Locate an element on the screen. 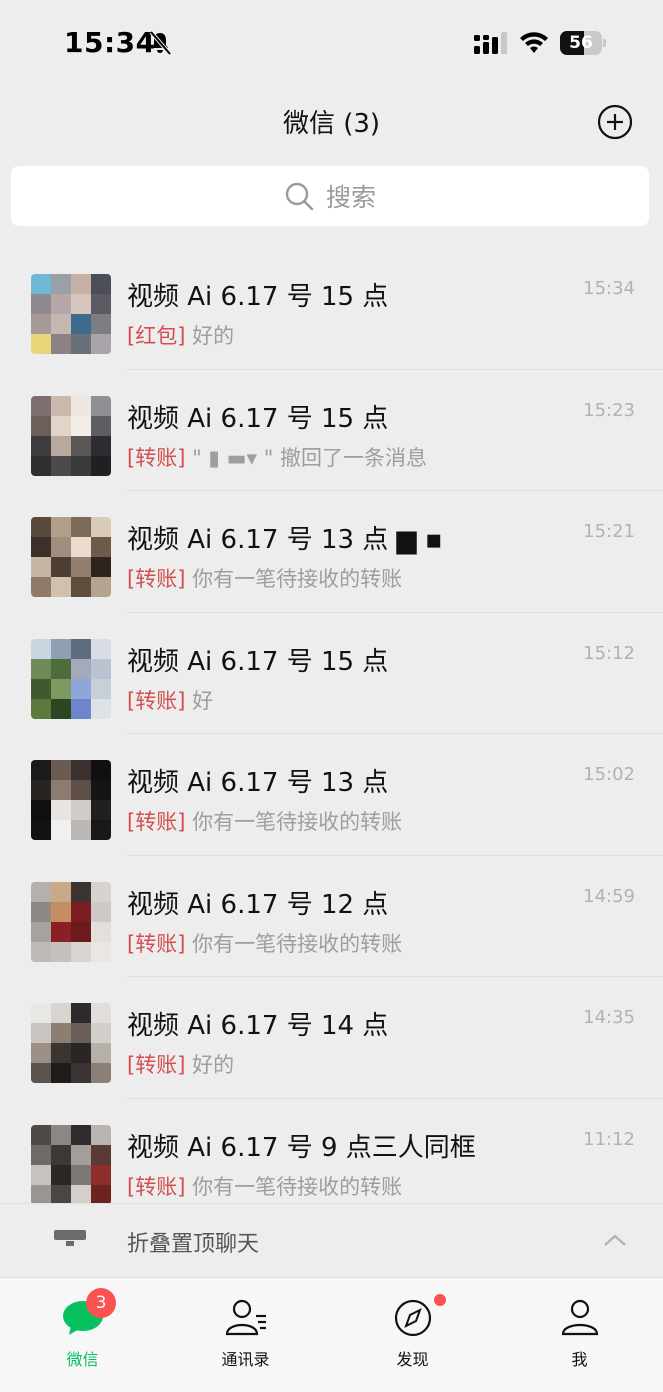  chat-row: 视频 Ai 6.17 号 12 点 14:59 [转账] 你有一笔待接收的转账 is located at coordinates (331, 916).